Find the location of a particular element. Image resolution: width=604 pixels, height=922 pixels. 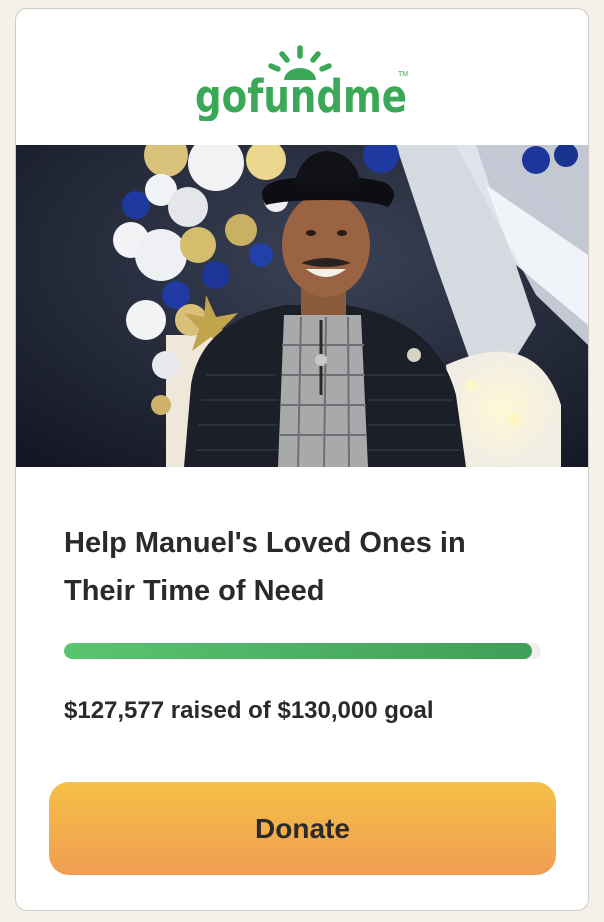

brand-wordmark: gofundme is located at coordinates (301, 95).